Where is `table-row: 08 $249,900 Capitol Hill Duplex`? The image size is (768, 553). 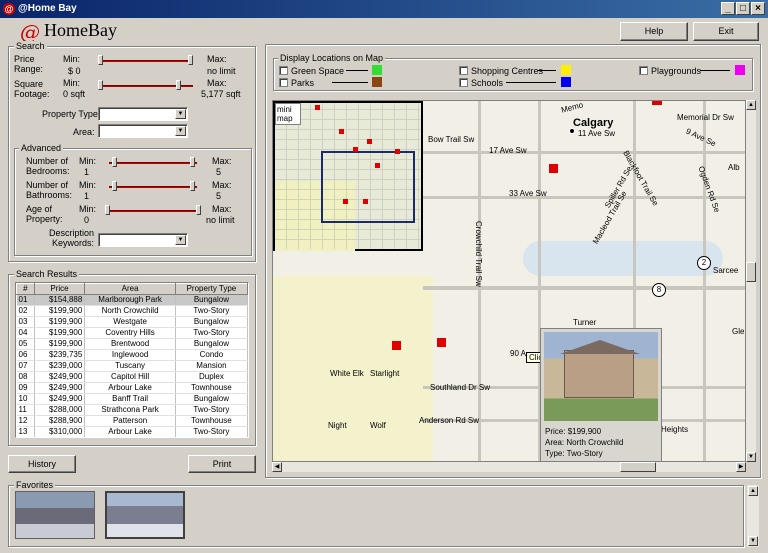 table-row: 08 $249,900 Capitol Hill Duplex is located at coordinates (132, 377).